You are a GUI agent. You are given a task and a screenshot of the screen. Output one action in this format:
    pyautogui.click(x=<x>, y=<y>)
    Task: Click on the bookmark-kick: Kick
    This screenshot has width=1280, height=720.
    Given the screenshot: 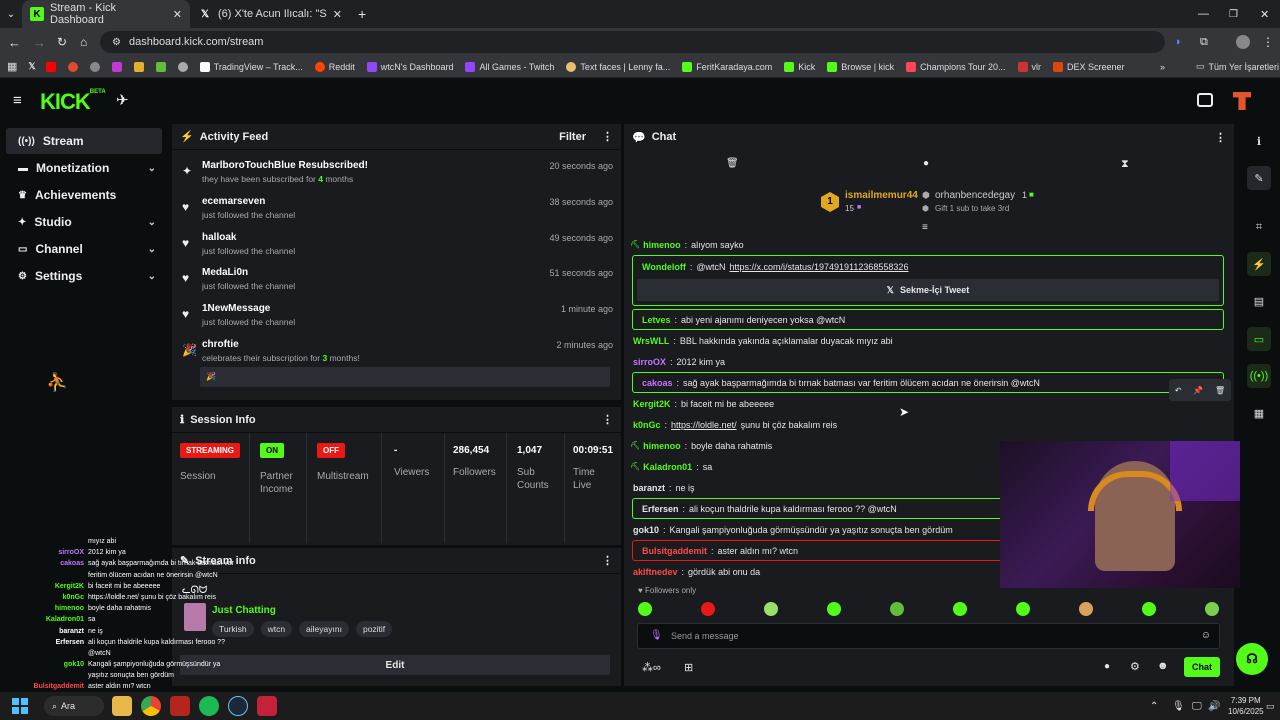 What is the action you would take?
    pyautogui.click(x=799, y=66)
    